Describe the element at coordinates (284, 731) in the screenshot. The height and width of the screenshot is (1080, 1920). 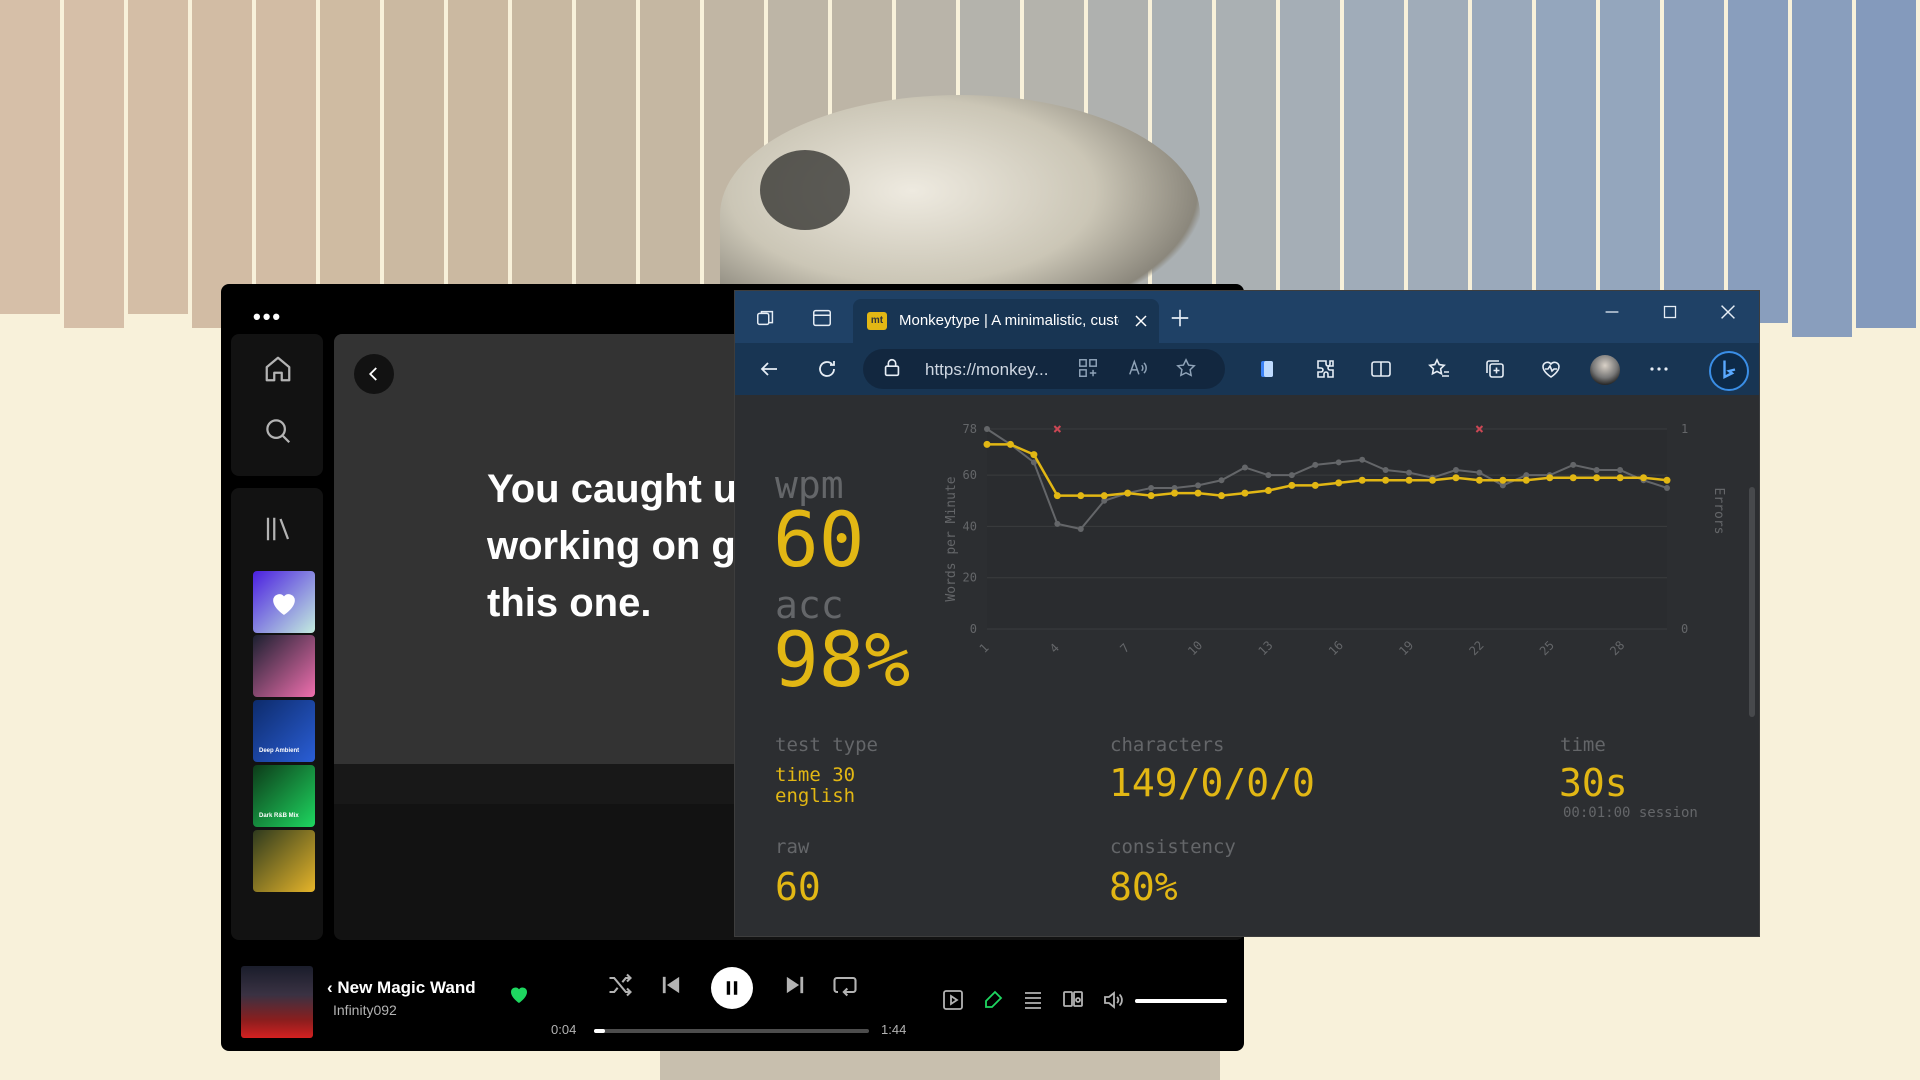
I see `library-cover-deep-ambient: Deep Ambient` at that location.